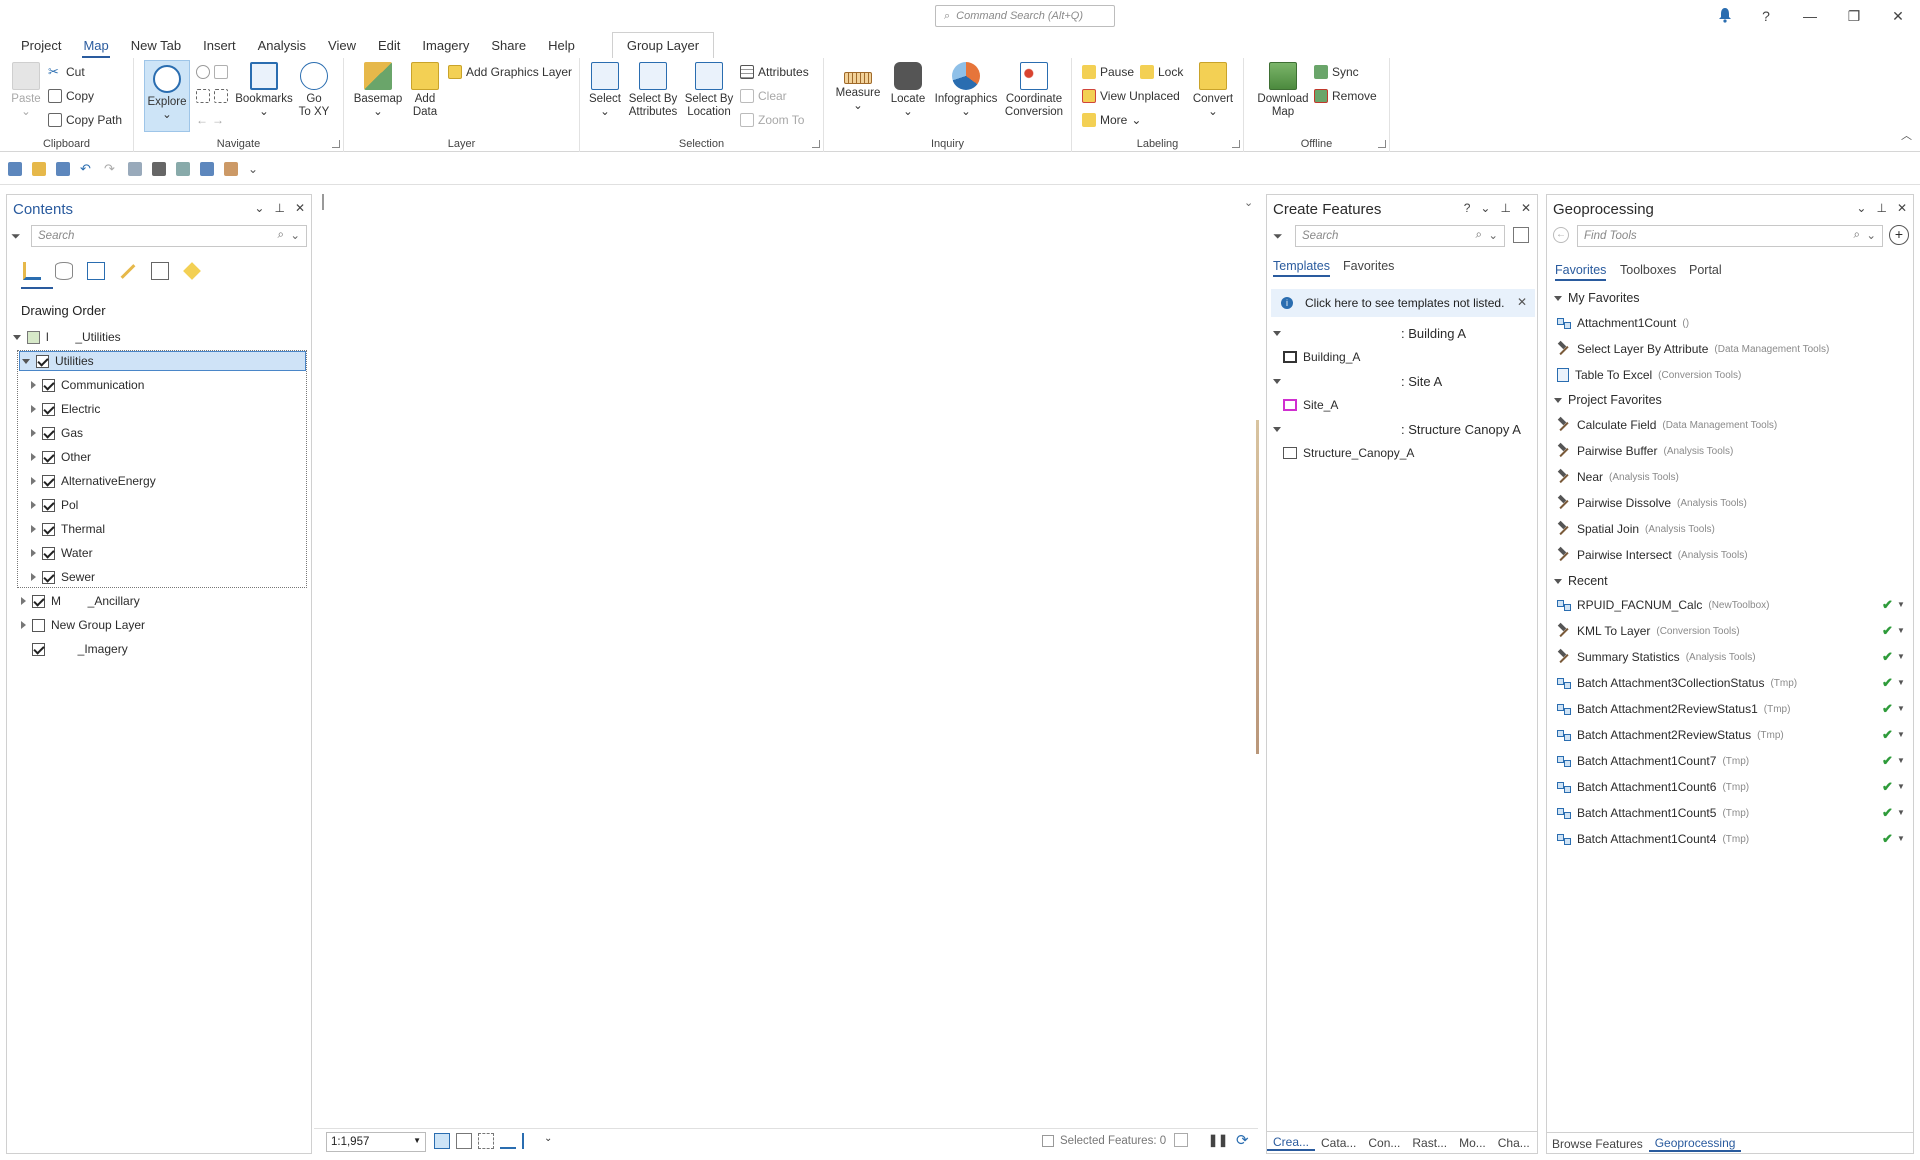 This screenshot has width=1920, height=1160. Describe the element at coordinates (1608, 400) in the screenshot. I see `project-favorites-header: Project Favorites` at that location.